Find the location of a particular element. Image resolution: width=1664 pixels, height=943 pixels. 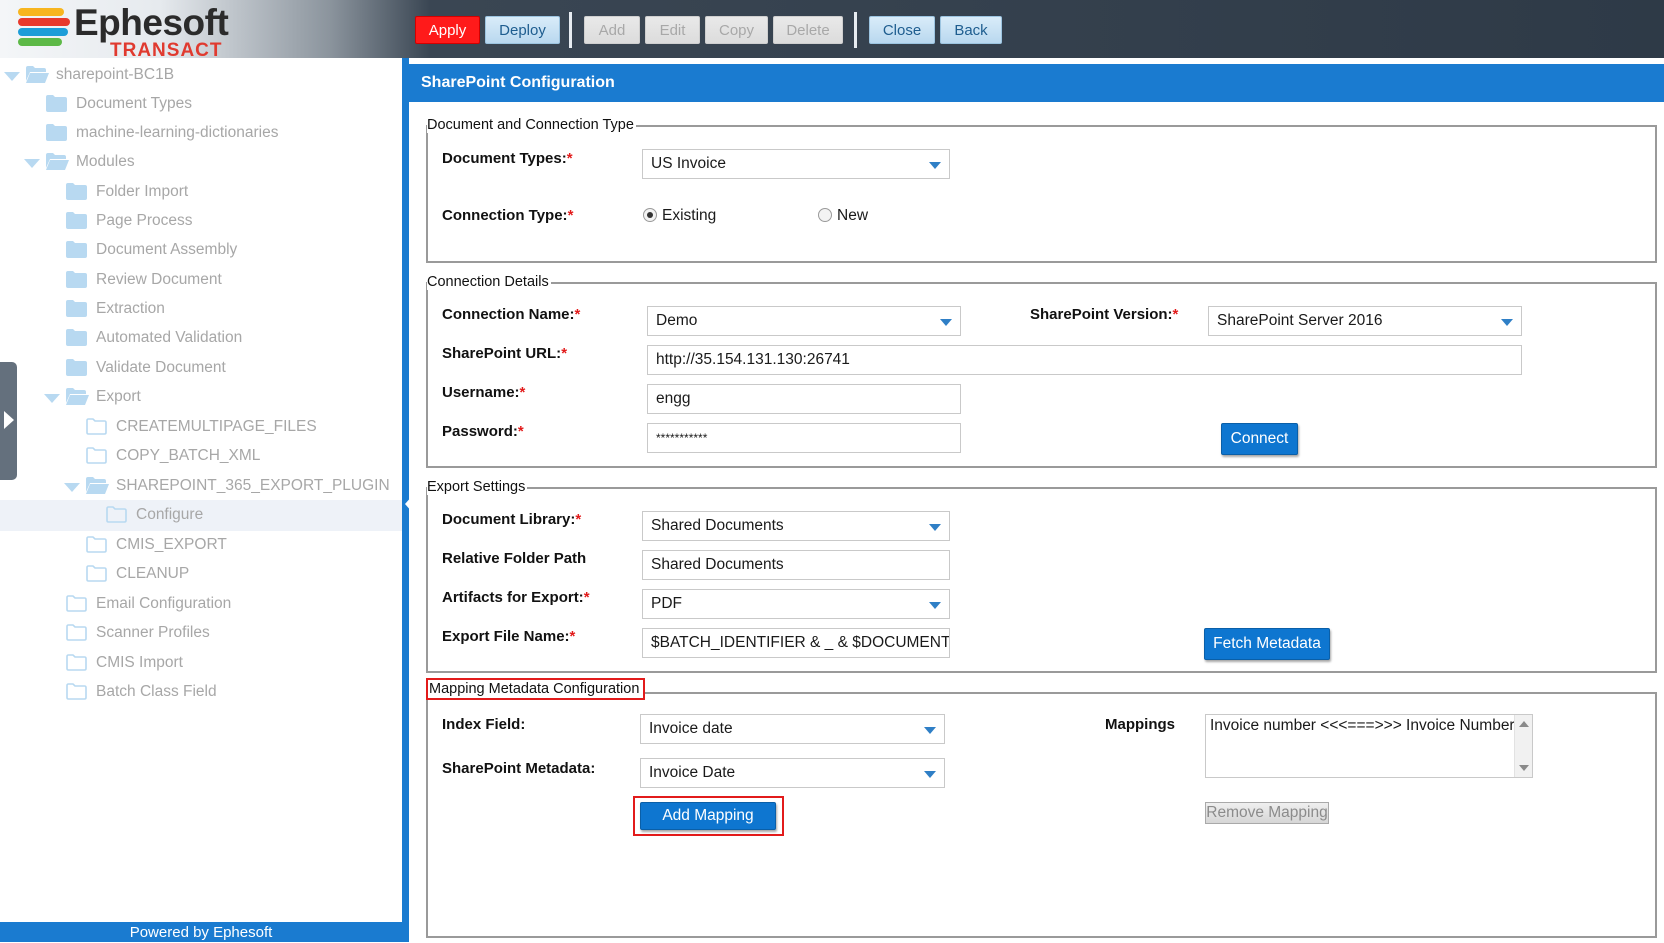

username-label: Username:* is located at coordinates (484, 392).